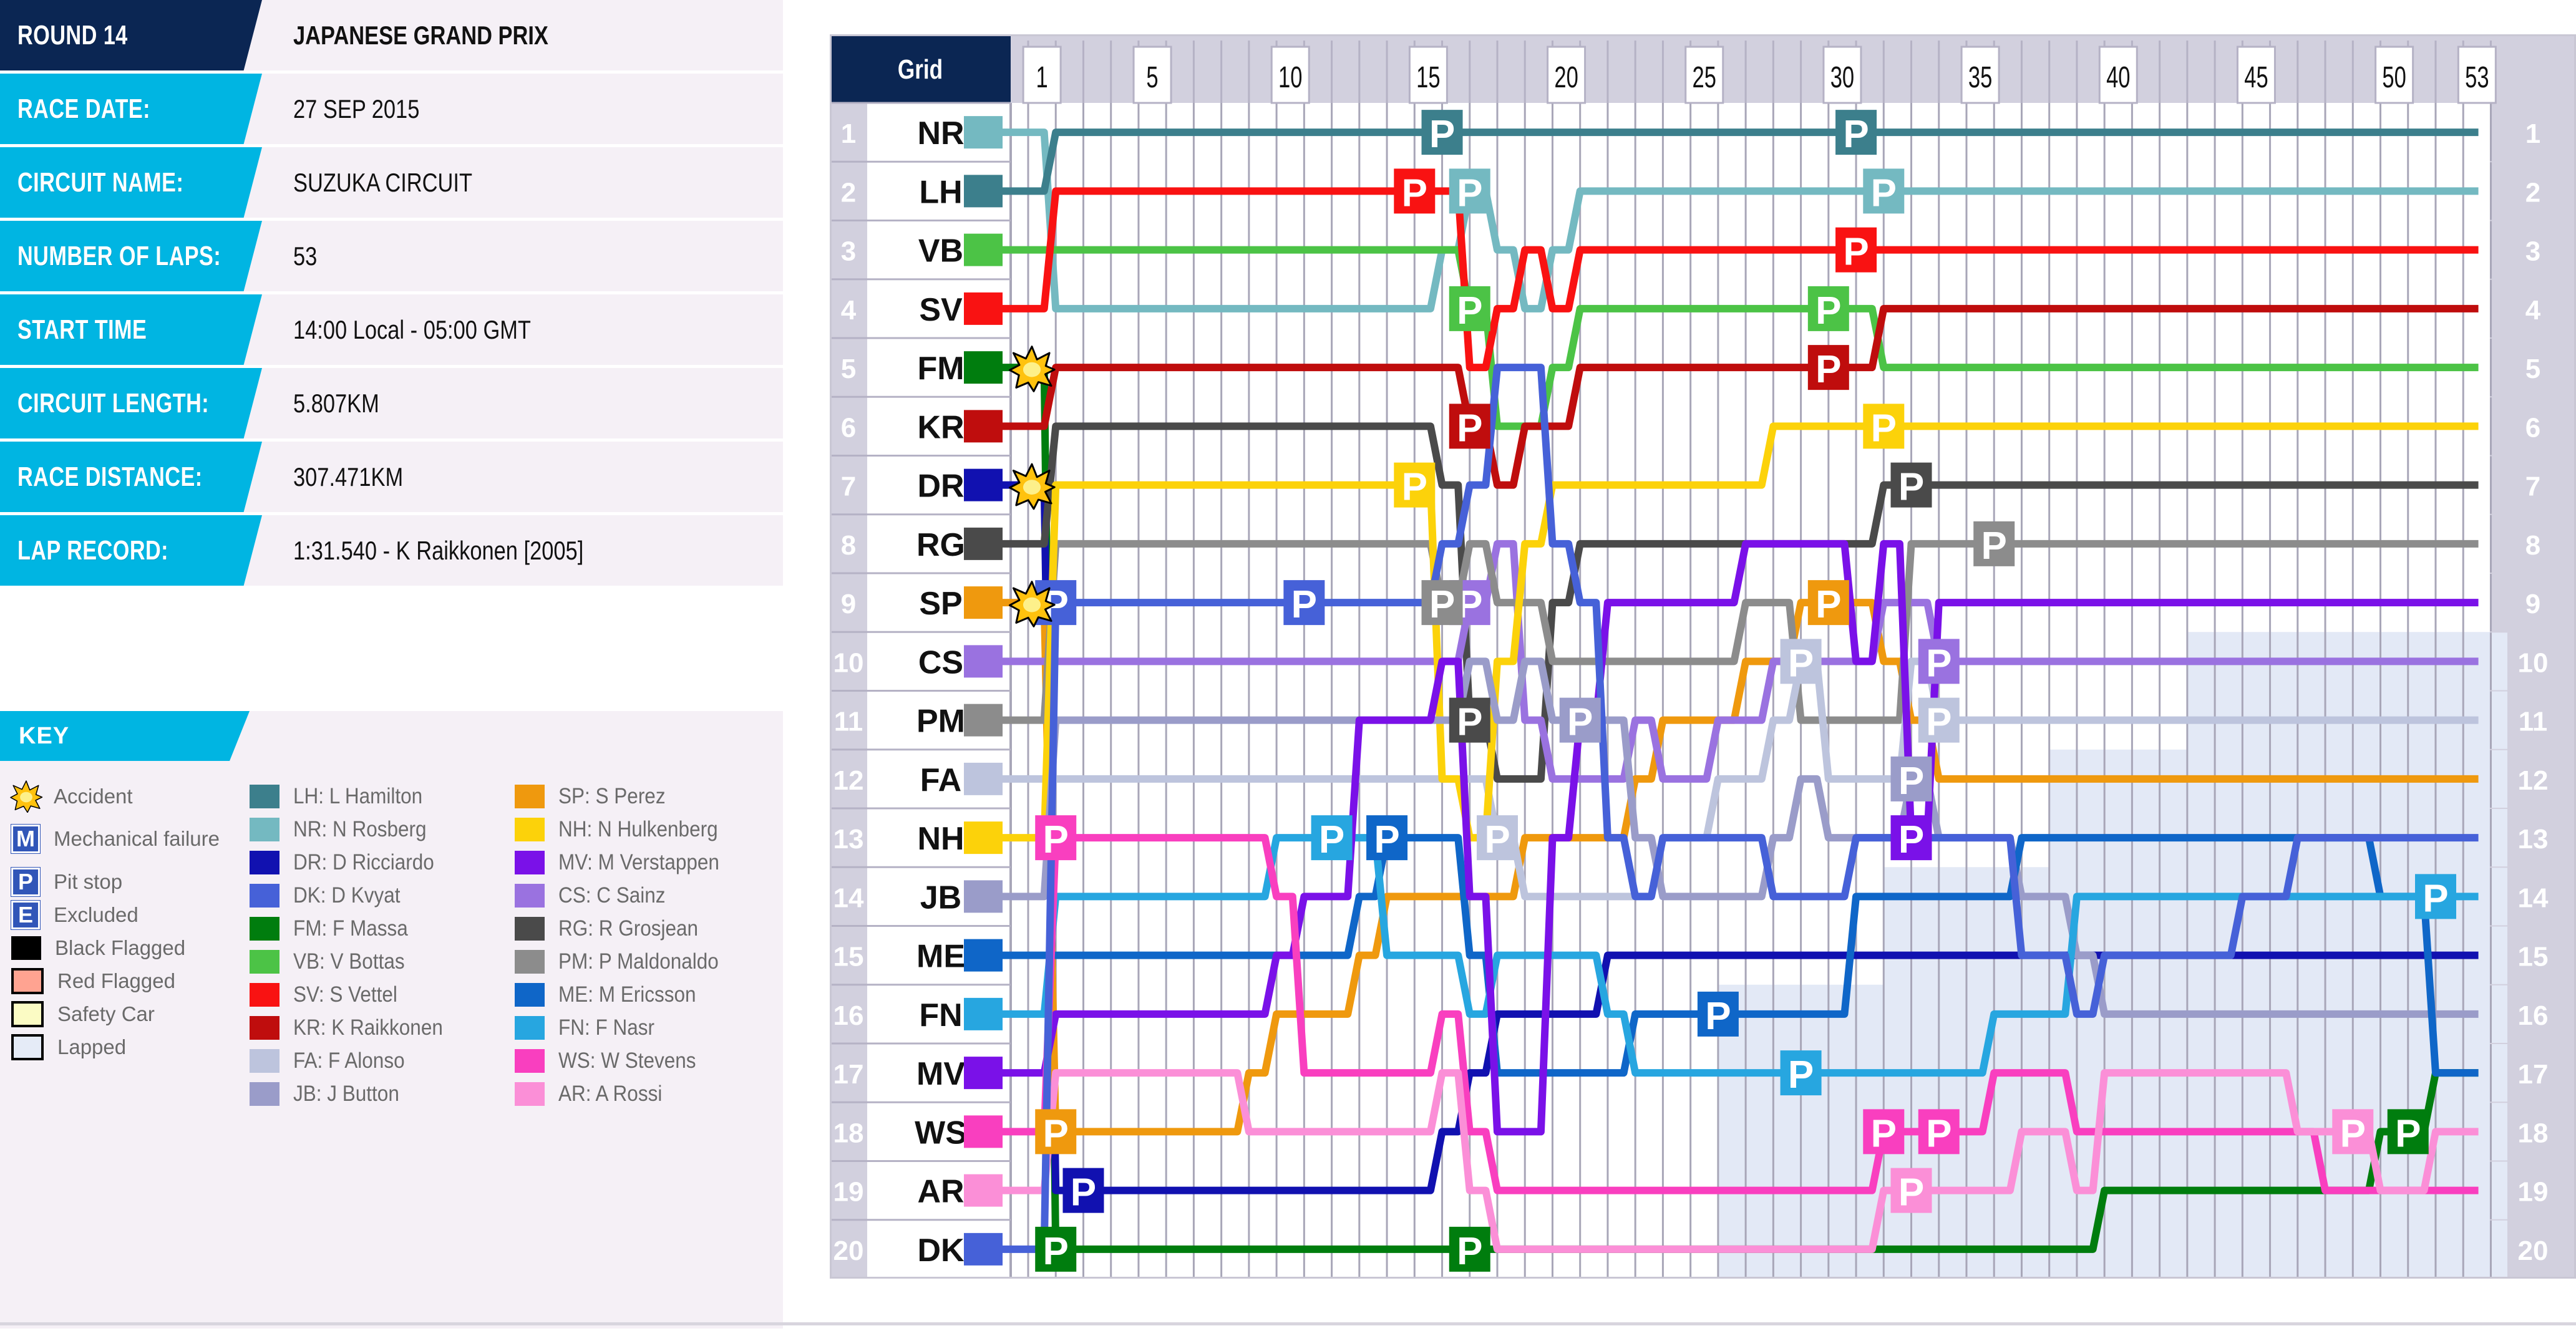 The width and height of the screenshot is (2576, 1341). Describe the element at coordinates (2533, 251) in the screenshot. I see `final-position-number: 3` at that location.